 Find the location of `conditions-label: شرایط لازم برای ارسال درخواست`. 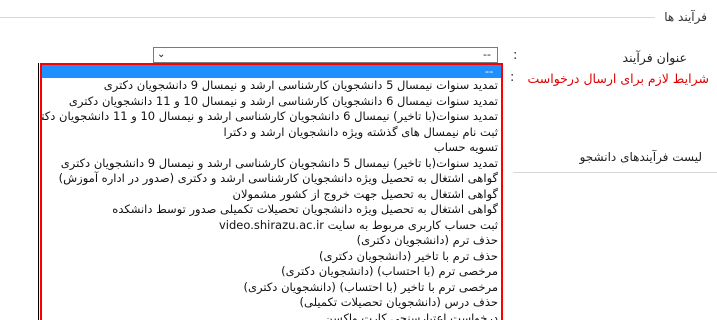

conditions-label: شرایط لازم برای ارسال درخواست is located at coordinates (618, 78).